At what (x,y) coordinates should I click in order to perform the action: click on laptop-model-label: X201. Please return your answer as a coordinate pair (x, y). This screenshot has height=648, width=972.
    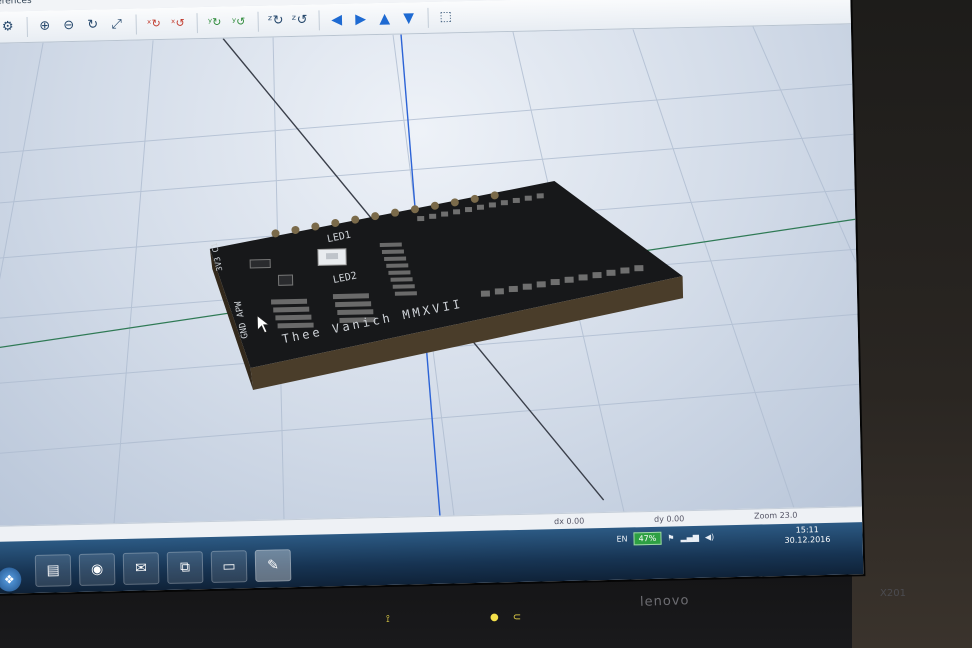
    Looking at the image, I should click on (893, 593).